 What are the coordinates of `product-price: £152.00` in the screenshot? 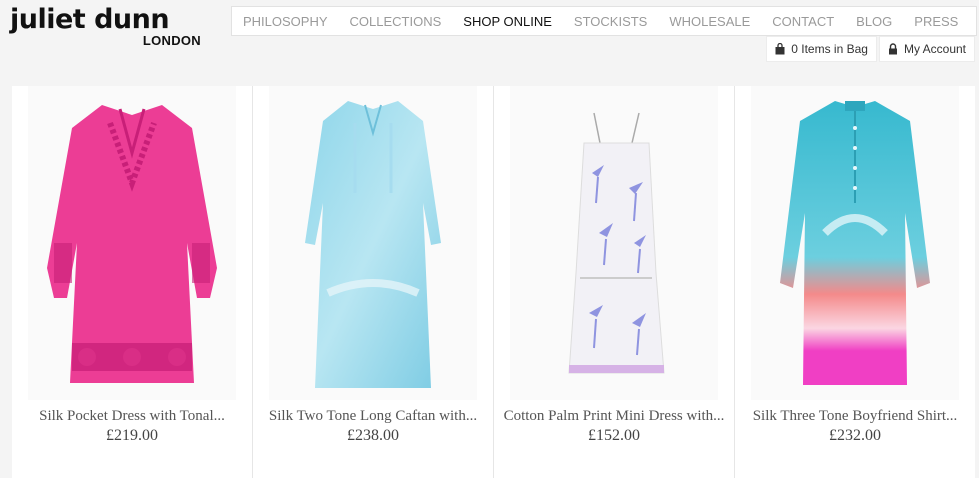 It's located at (614, 435).